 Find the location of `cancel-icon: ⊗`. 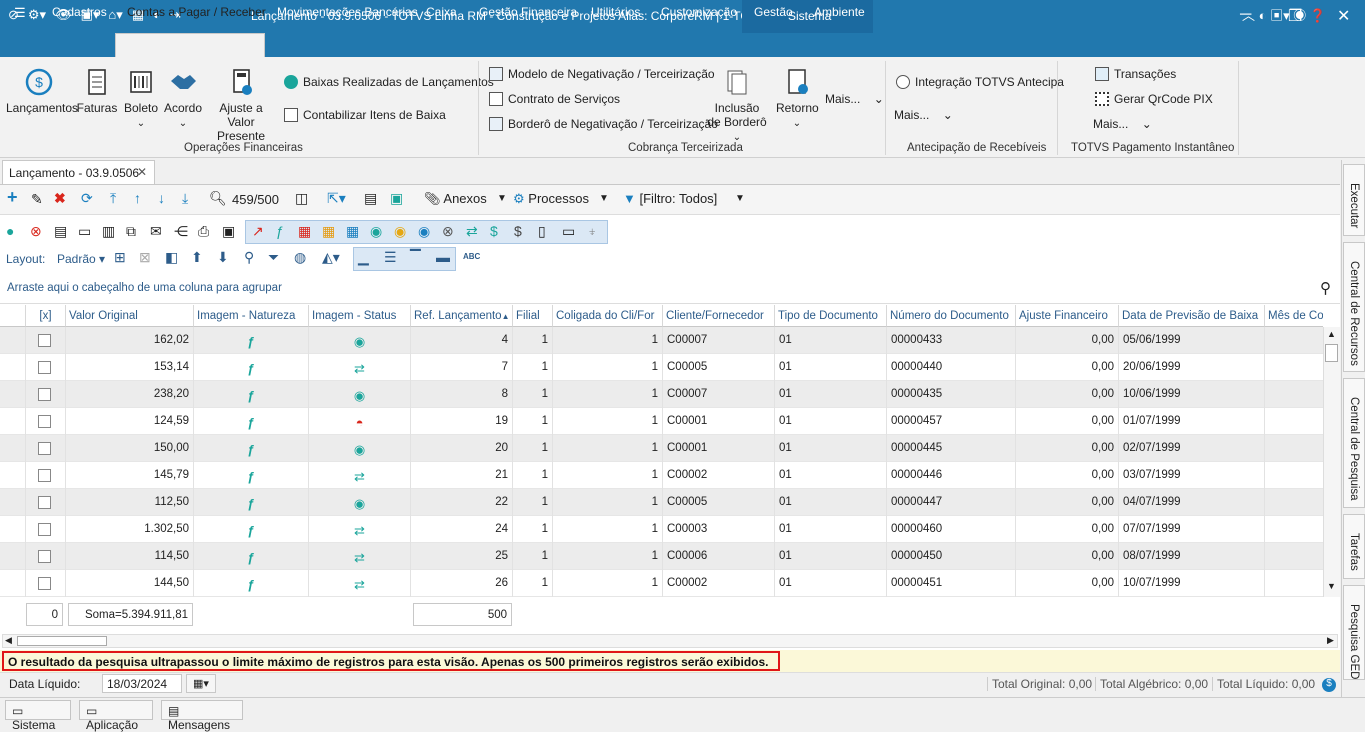

cancel-icon: ⊗ is located at coordinates (36, 231).